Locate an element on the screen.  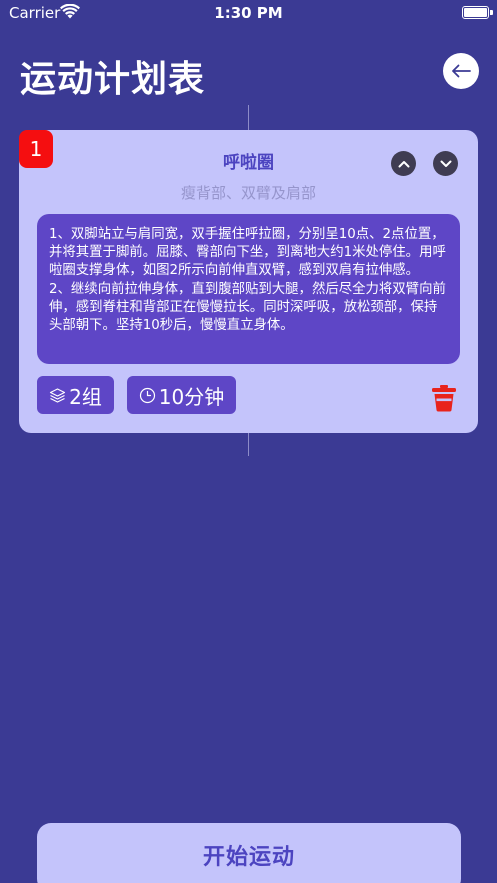
arrow-left-icon is located at coordinates (461, 71).